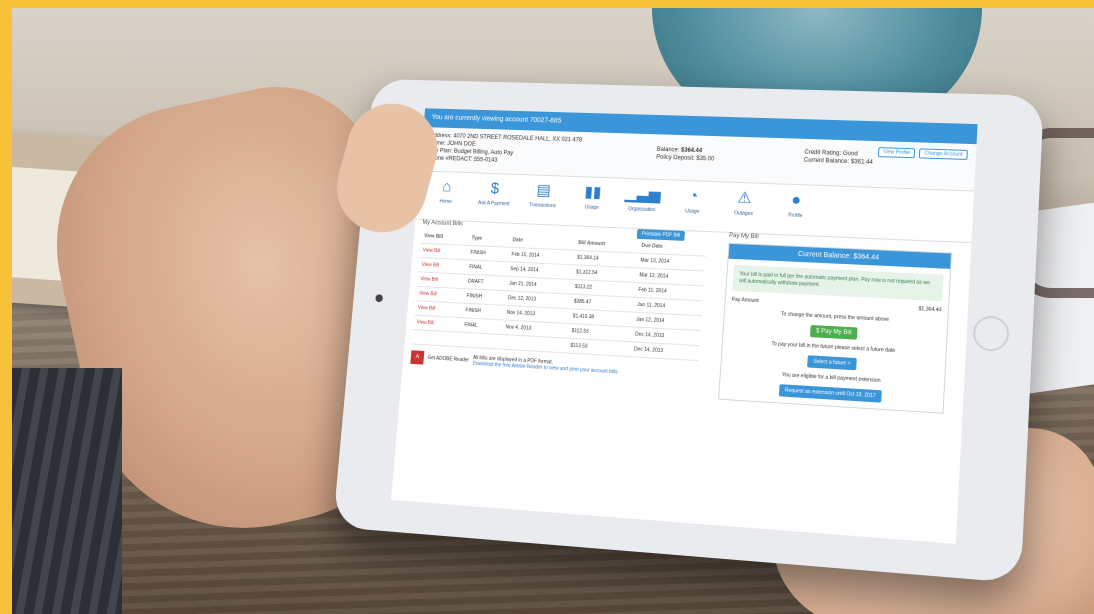 Image resolution: width=1094 pixels, height=614 pixels. Describe the element at coordinates (67, 491) in the screenshot. I see `sleeve` at that location.